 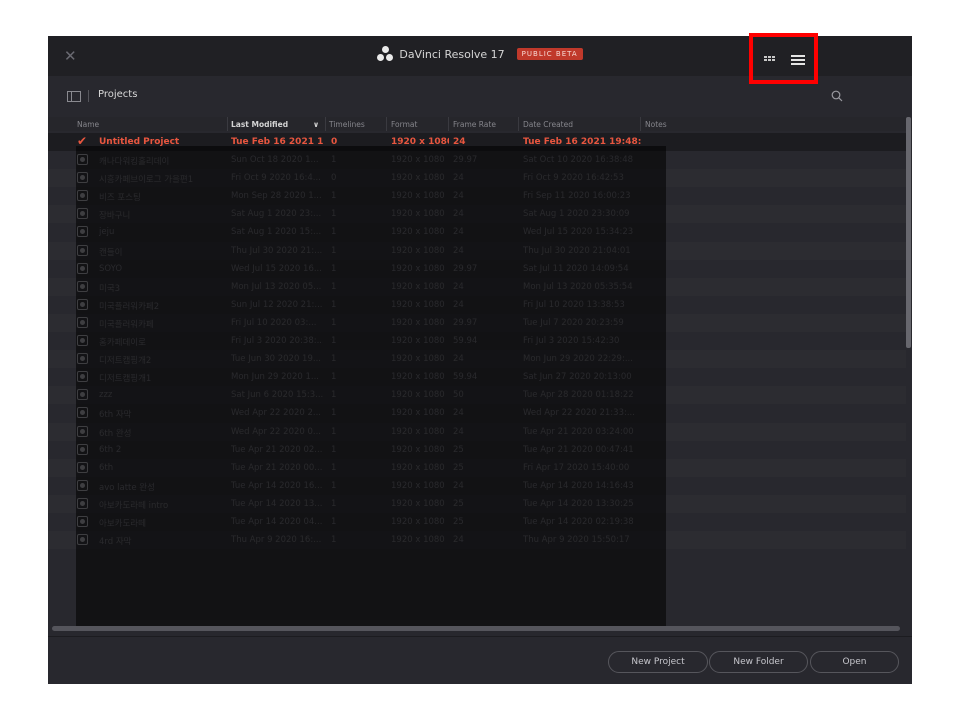 What do you see at coordinates (656, 124) in the screenshot?
I see `column-header-notes: Notes` at bounding box center [656, 124].